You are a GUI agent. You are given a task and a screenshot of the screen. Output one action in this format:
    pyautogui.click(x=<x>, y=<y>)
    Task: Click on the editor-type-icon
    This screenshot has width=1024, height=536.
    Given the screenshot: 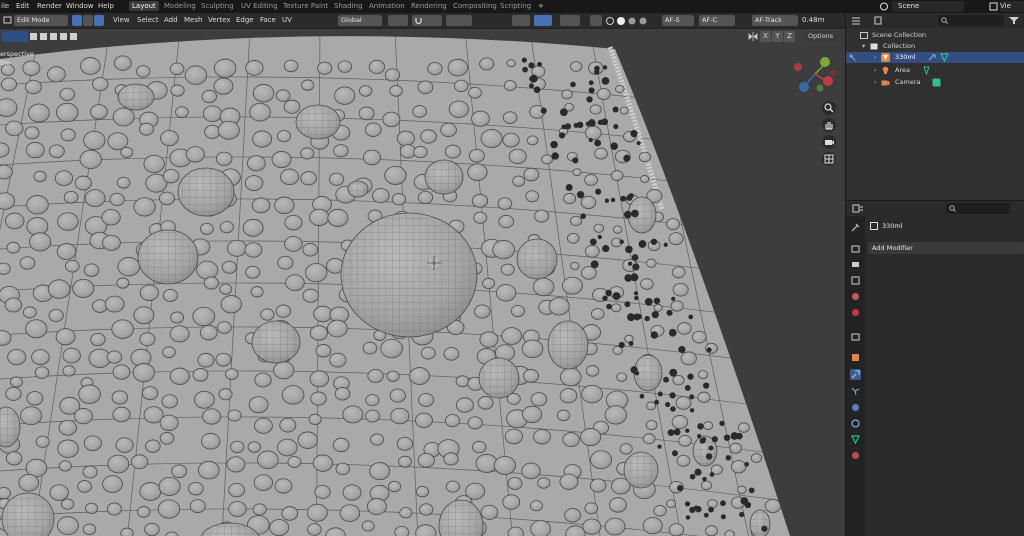 What is the action you would take?
    pyautogui.click(x=8, y=20)
    